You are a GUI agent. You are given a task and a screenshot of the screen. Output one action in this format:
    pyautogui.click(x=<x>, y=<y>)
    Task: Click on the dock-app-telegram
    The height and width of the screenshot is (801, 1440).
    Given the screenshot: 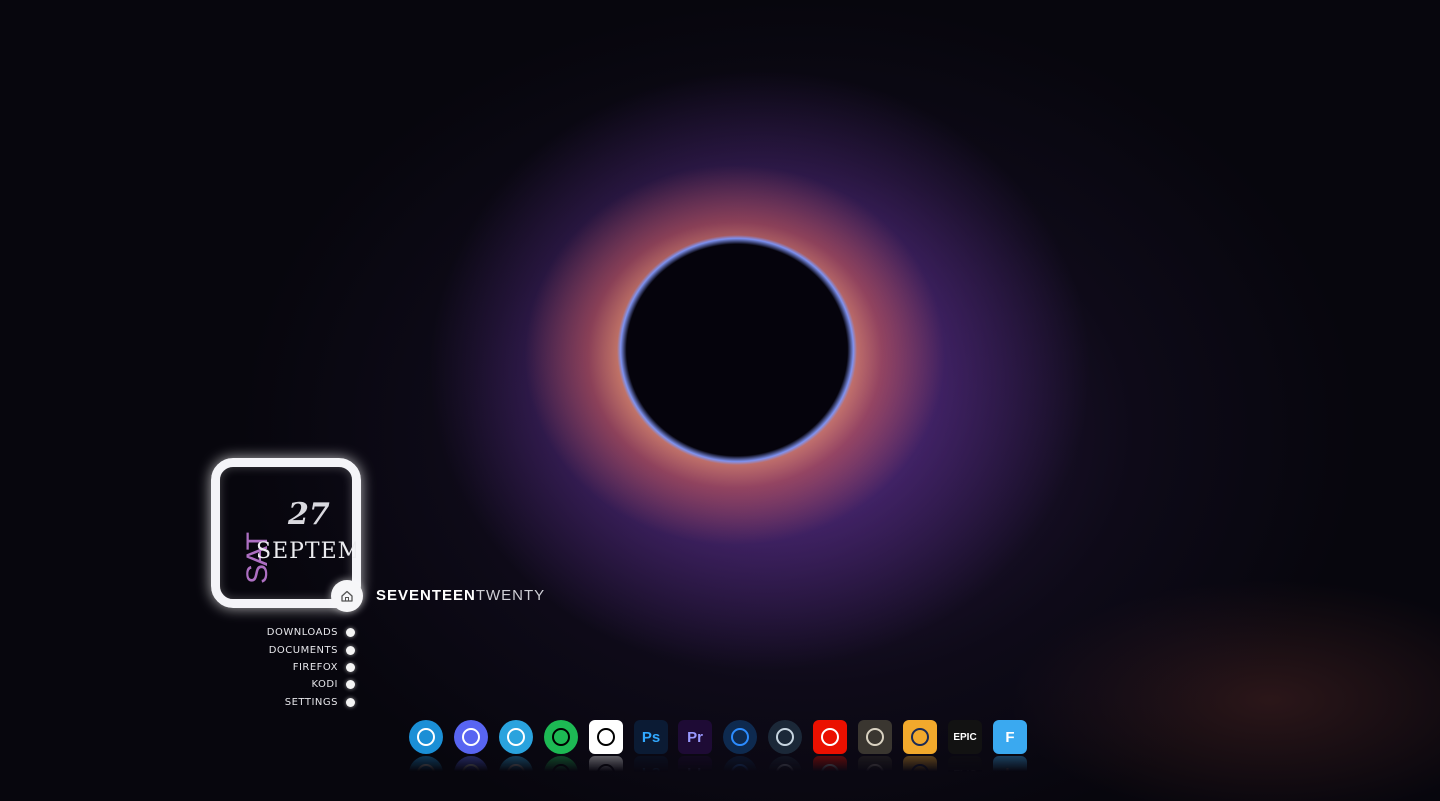 What is the action you would take?
    pyautogui.click(x=516, y=737)
    